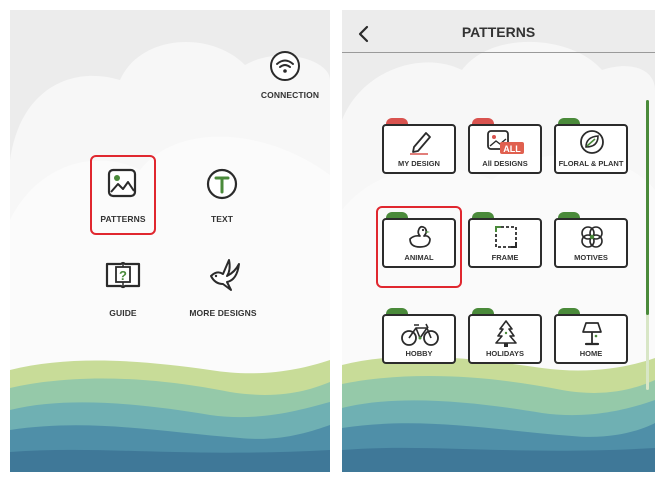 Image resolution: width=655 pixels, height=482 pixels. I want to click on page-title: PATTERNS, so click(498, 32).